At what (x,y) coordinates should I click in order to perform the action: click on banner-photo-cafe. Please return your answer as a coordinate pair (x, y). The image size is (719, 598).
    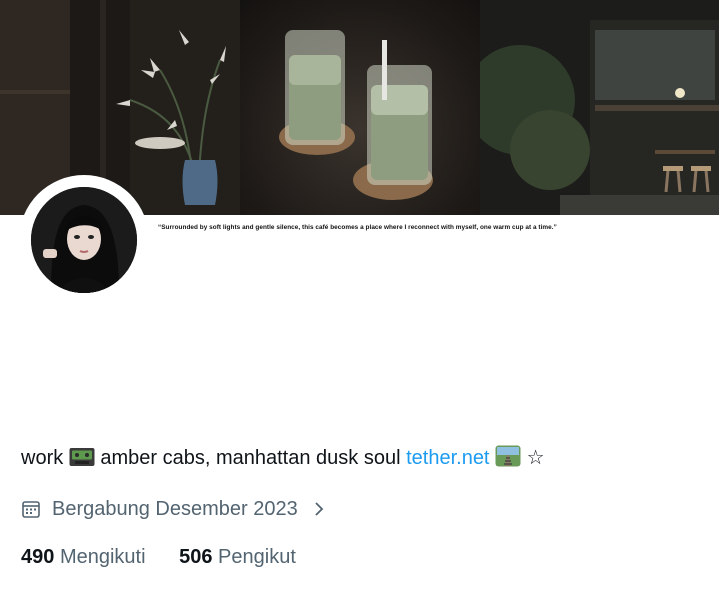
    Looking at the image, I should click on (599, 107).